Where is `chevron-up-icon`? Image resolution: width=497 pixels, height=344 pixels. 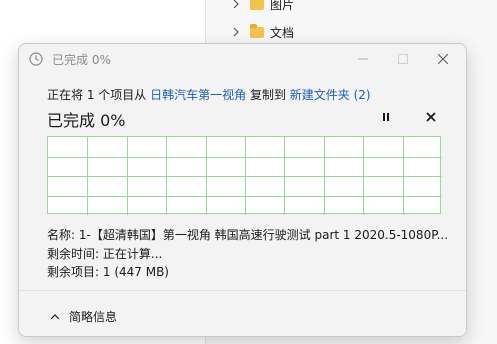
chevron-up-icon is located at coordinates (55, 317).